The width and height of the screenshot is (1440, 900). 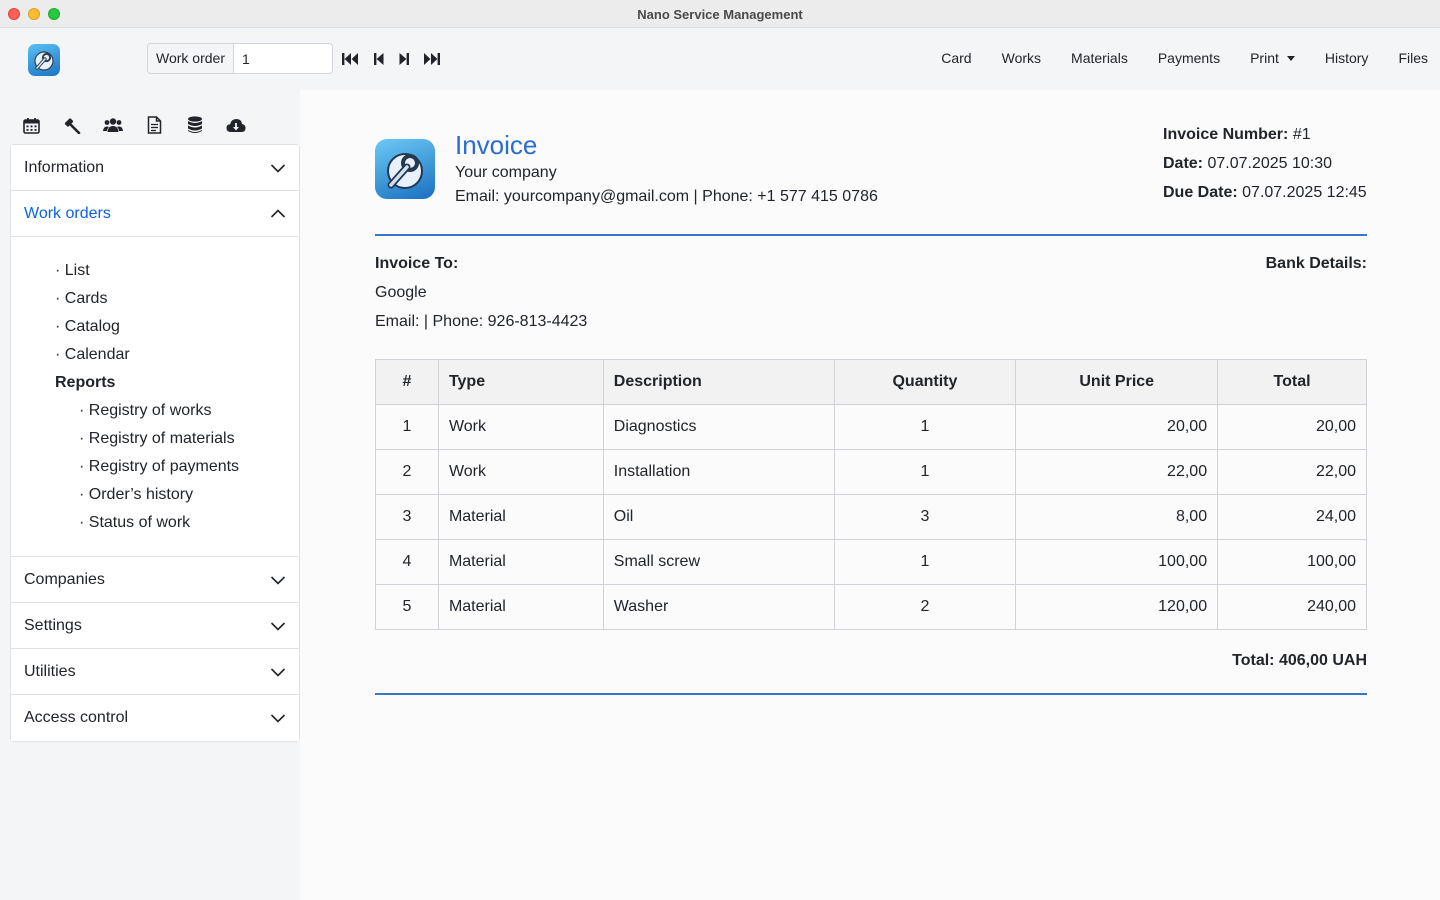 I want to click on nav-registry-of-payments: · Registry of payments, so click(x=155, y=467).